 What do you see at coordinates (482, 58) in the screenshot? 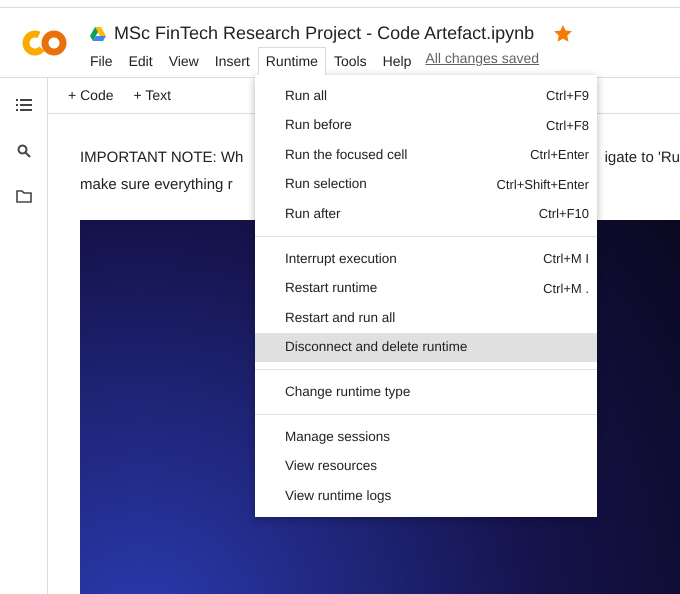
I see `save-status-link: All changes saved` at bounding box center [482, 58].